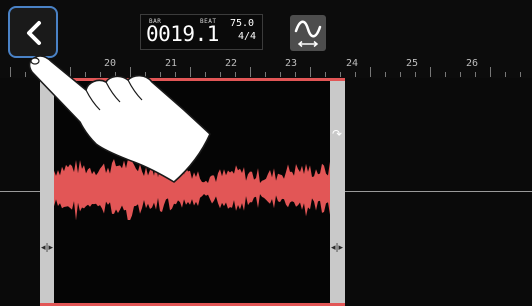 Image resolution: width=532 pixels, height=306 pixels. I want to click on back-button, so click(33, 32).